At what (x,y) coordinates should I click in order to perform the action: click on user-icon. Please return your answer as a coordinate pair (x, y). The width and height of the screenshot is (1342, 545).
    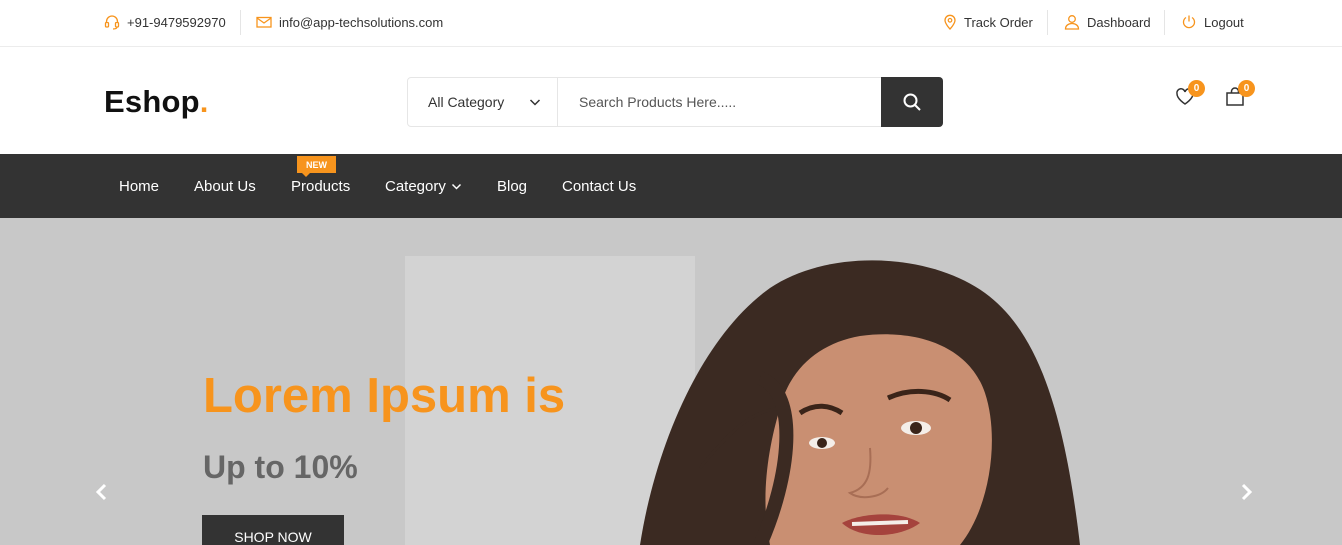
    Looking at the image, I should click on (1072, 22).